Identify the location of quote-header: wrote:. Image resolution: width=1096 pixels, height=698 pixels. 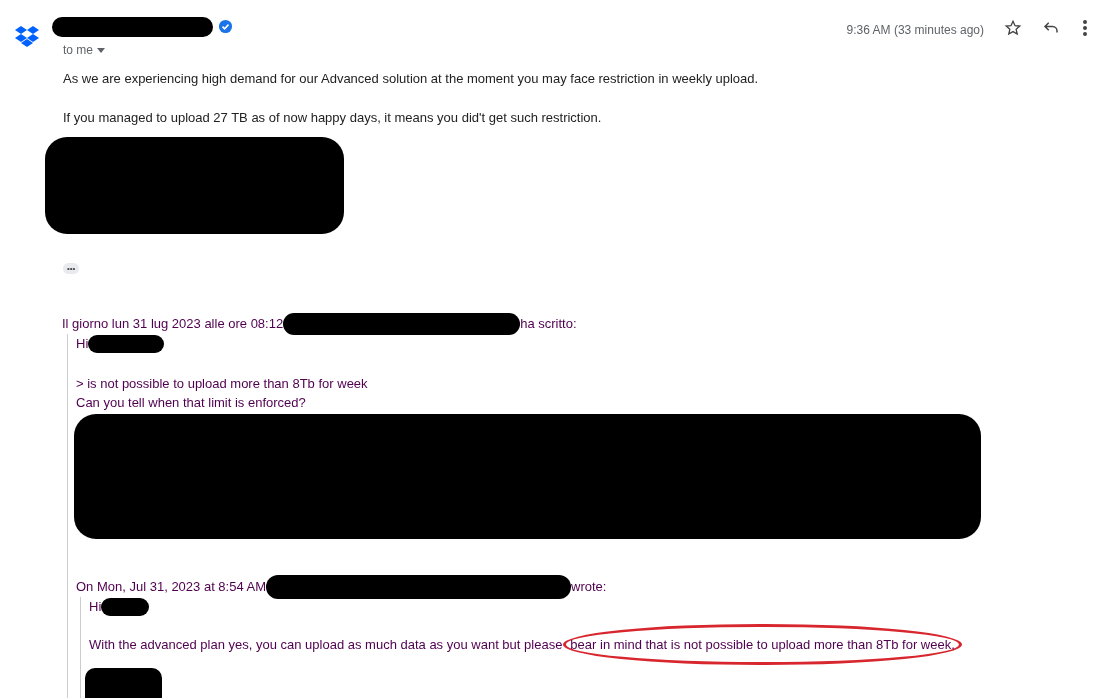
(589, 586).